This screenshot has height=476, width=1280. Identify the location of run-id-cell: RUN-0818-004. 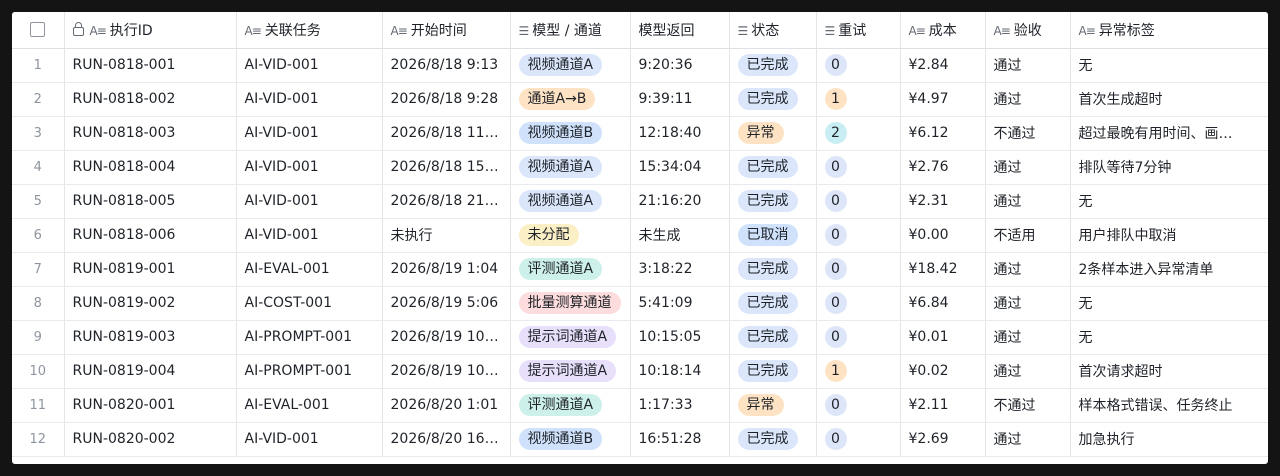
(150, 167).